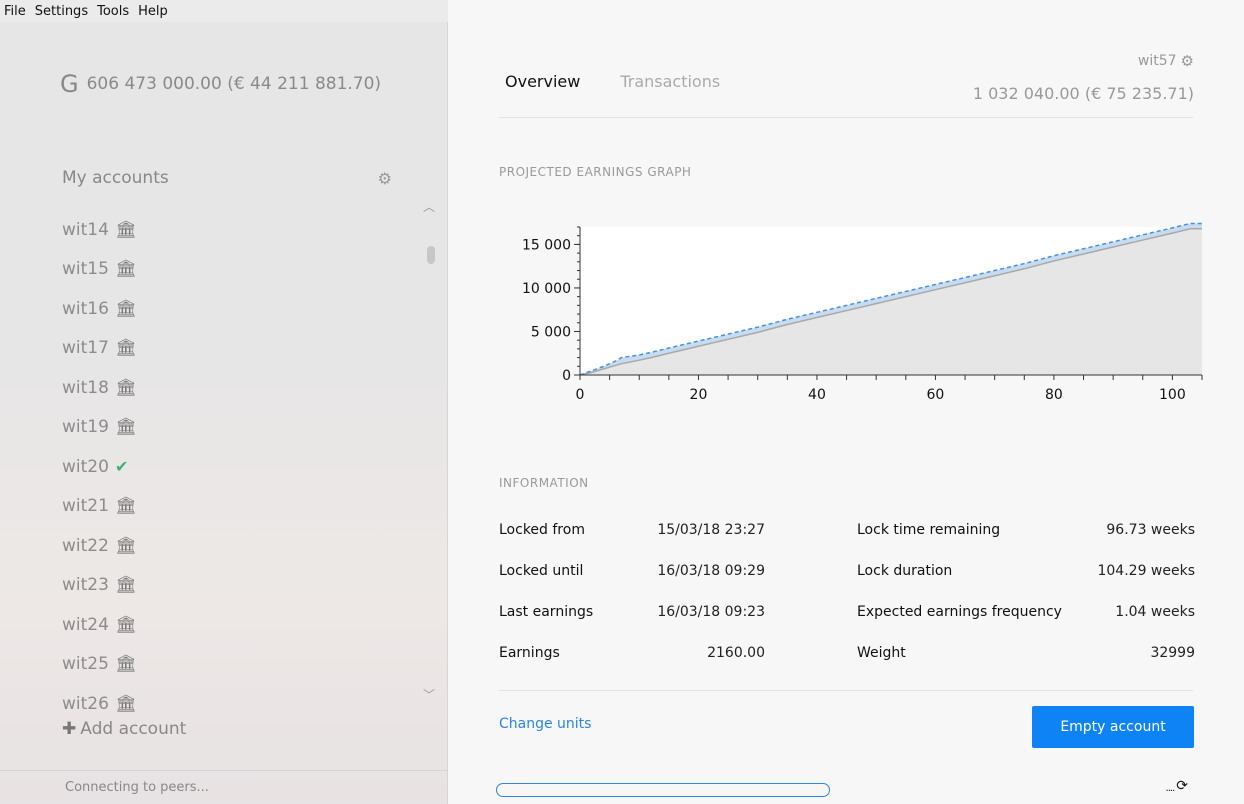 This screenshot has height=804, width=1244. What do you see at coordinates (959, 612) in the screenshot?
I see `info-label: Expected earnings frequency` at bounding box center [959, 612].